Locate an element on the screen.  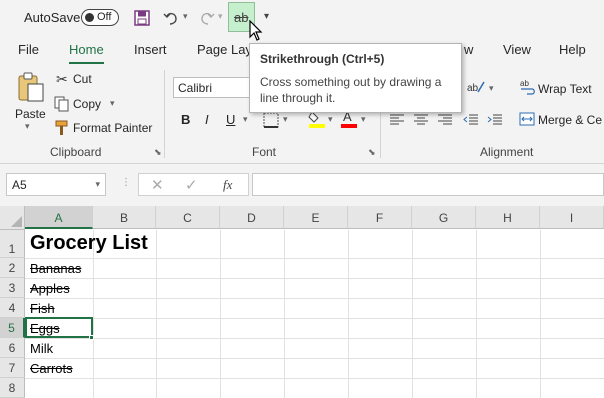
font-color-dropdown-icon: ▾ is located at coordinates (363, 119).